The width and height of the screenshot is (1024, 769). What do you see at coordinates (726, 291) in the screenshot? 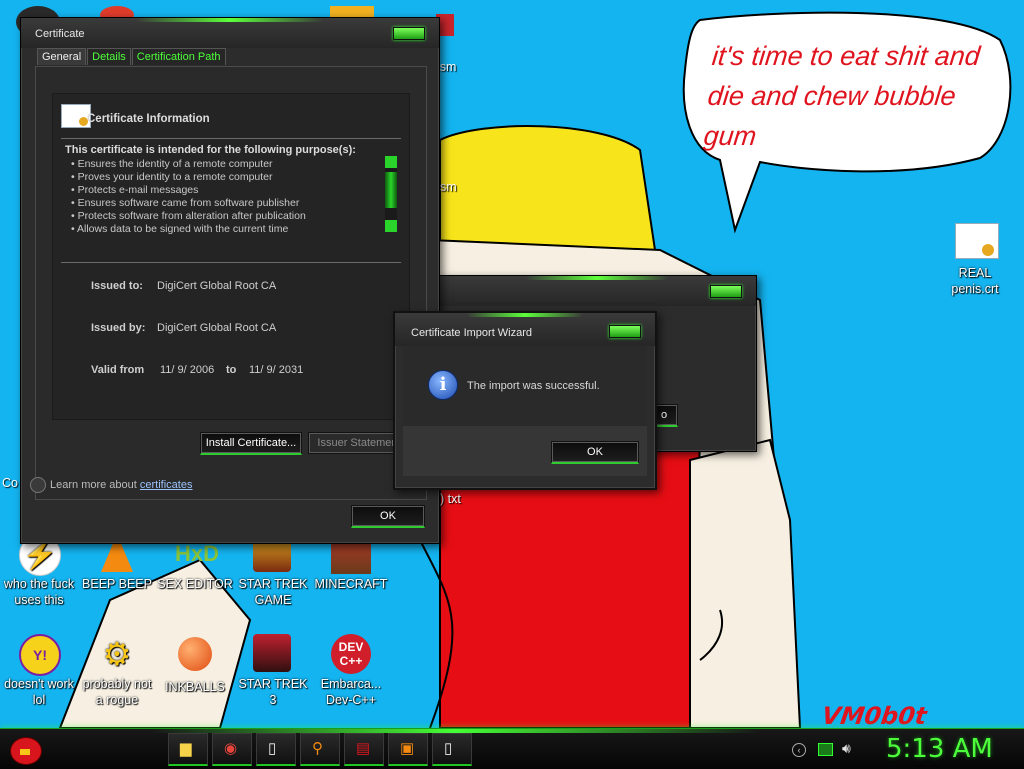
I see `background-window-close-button` at bounding box center [726, 291].